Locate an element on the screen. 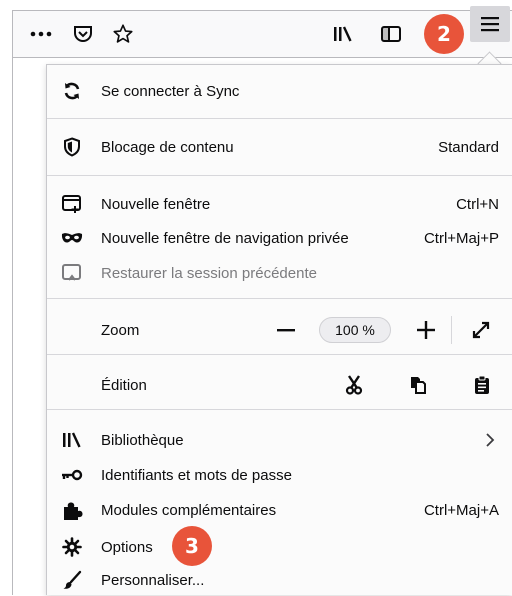  menu-item-addons: Modules complémentaires Ctrl+Maj+A is located at coordinates (279, 510).